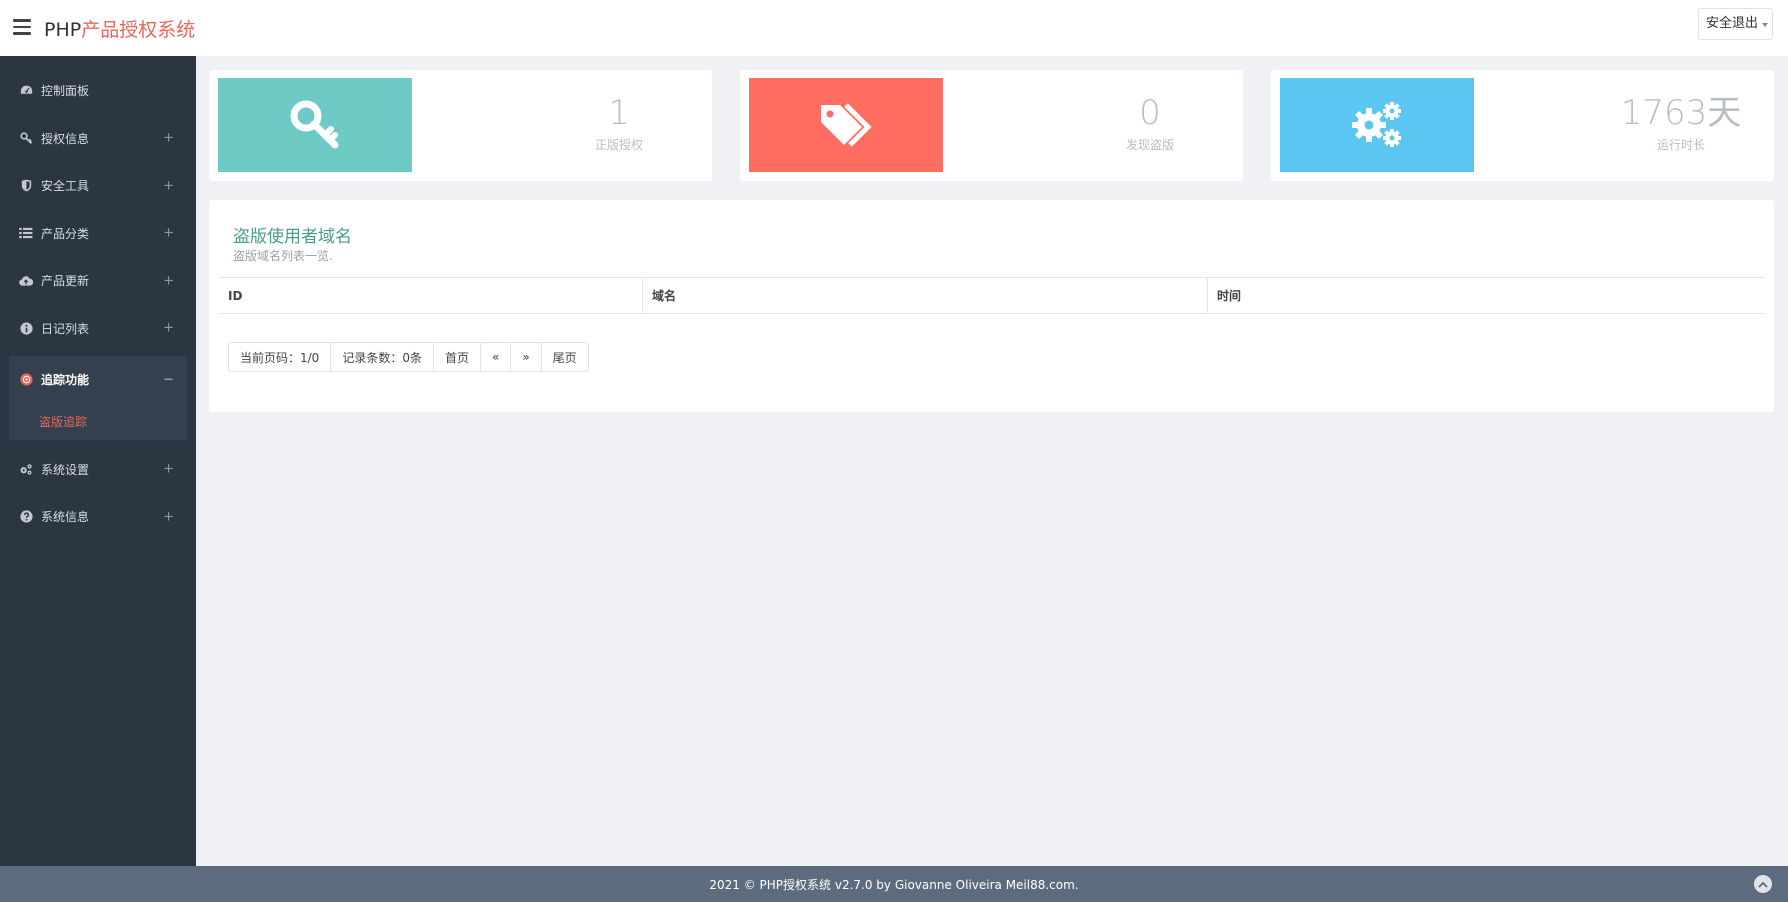  What do you see at coordinates (26, 186) in the screenshot?
I see `shield-icon` at bounding box center [26, 186].